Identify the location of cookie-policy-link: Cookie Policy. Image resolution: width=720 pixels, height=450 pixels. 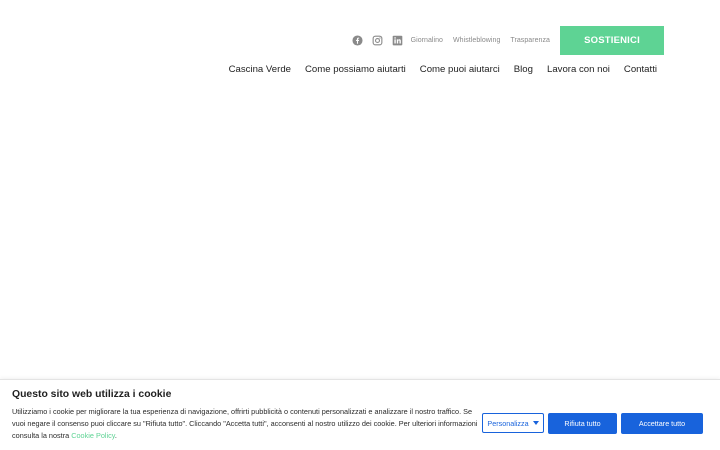
(93, 435).